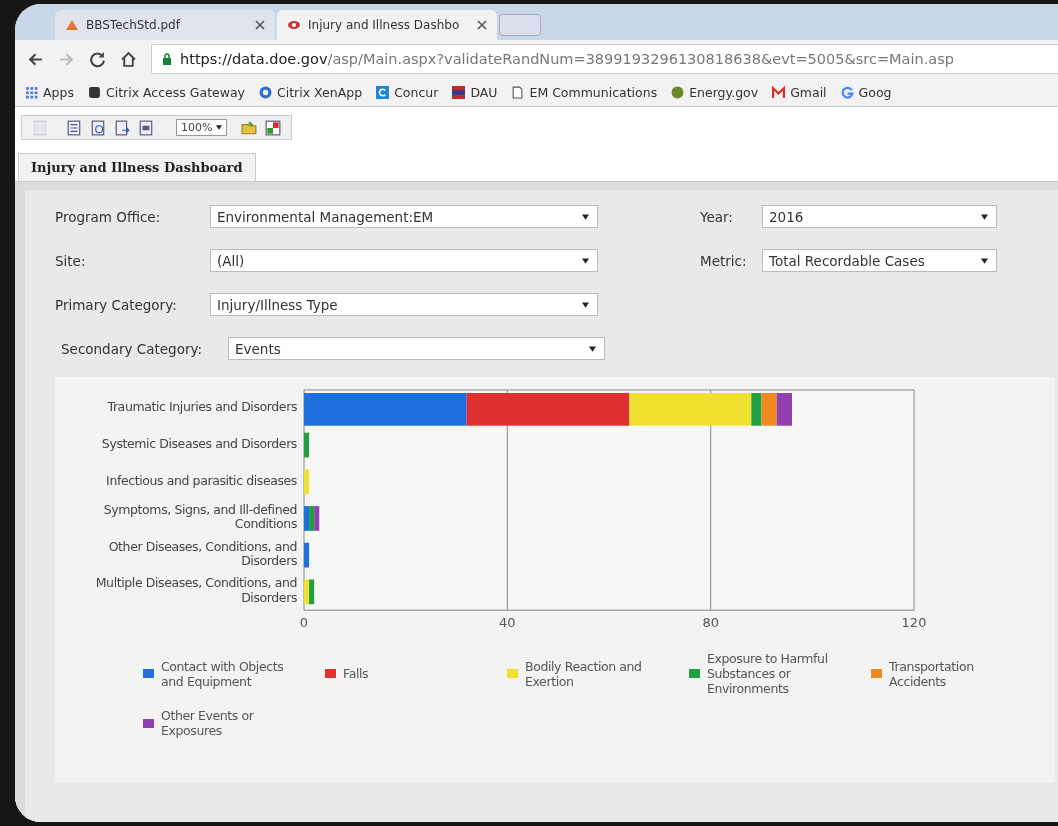 This screenshot has width=1058, height=826. I want to click on bookmark: Concur, so click(407, 92).